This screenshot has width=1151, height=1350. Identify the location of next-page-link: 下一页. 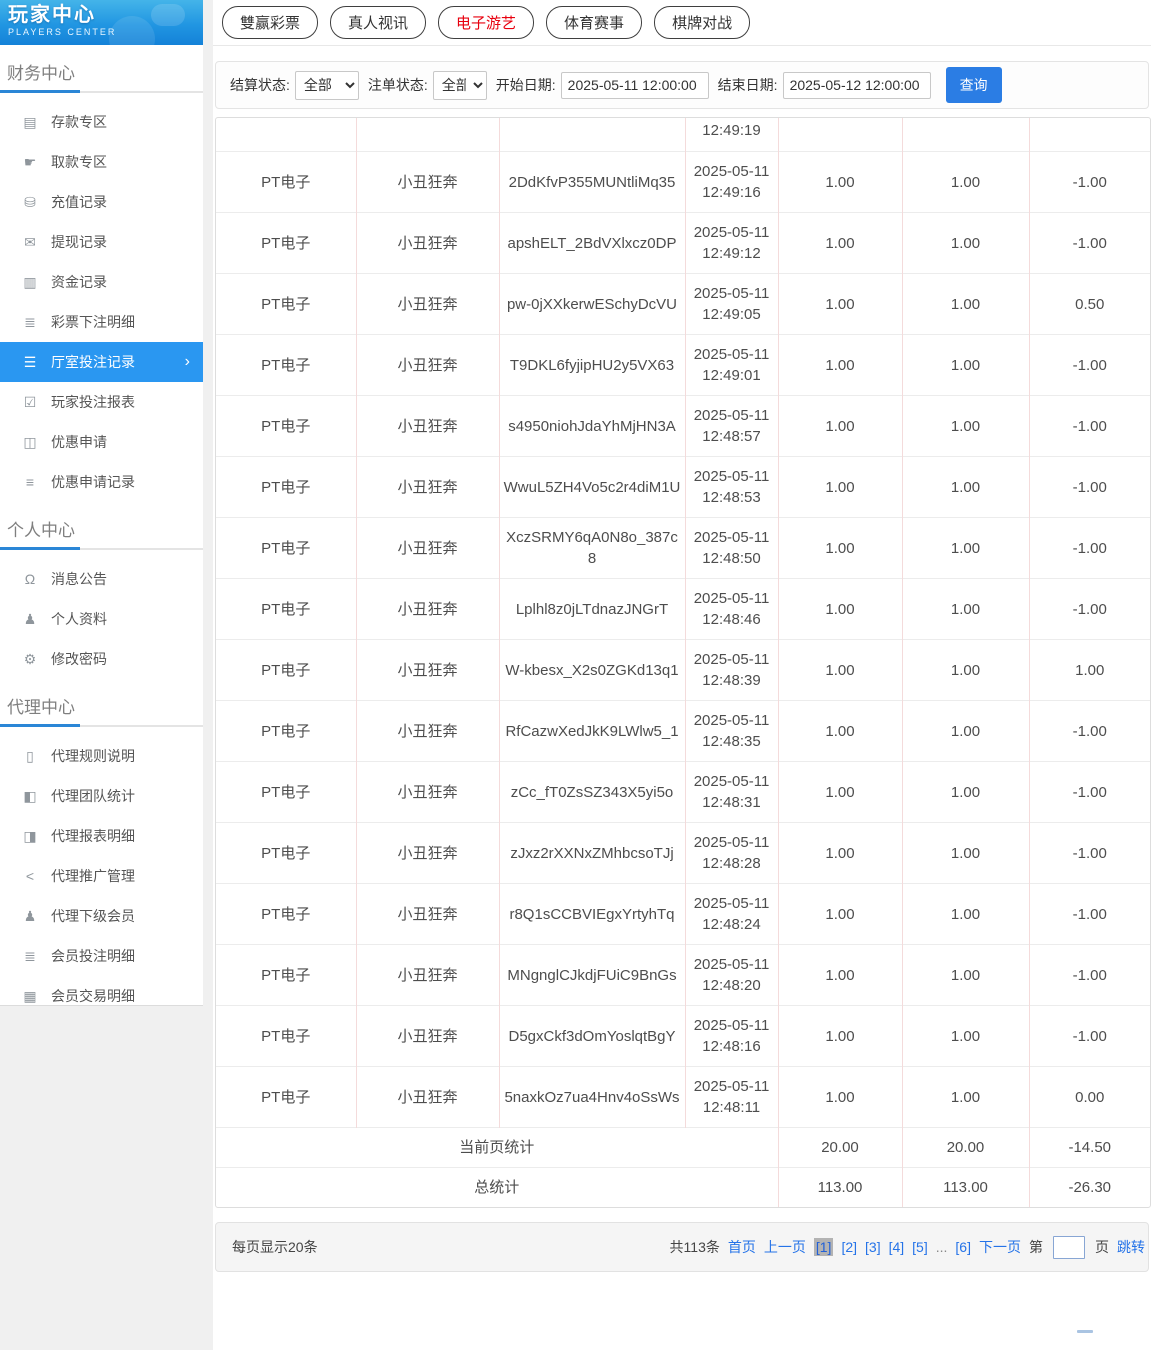
(1000, 1247).